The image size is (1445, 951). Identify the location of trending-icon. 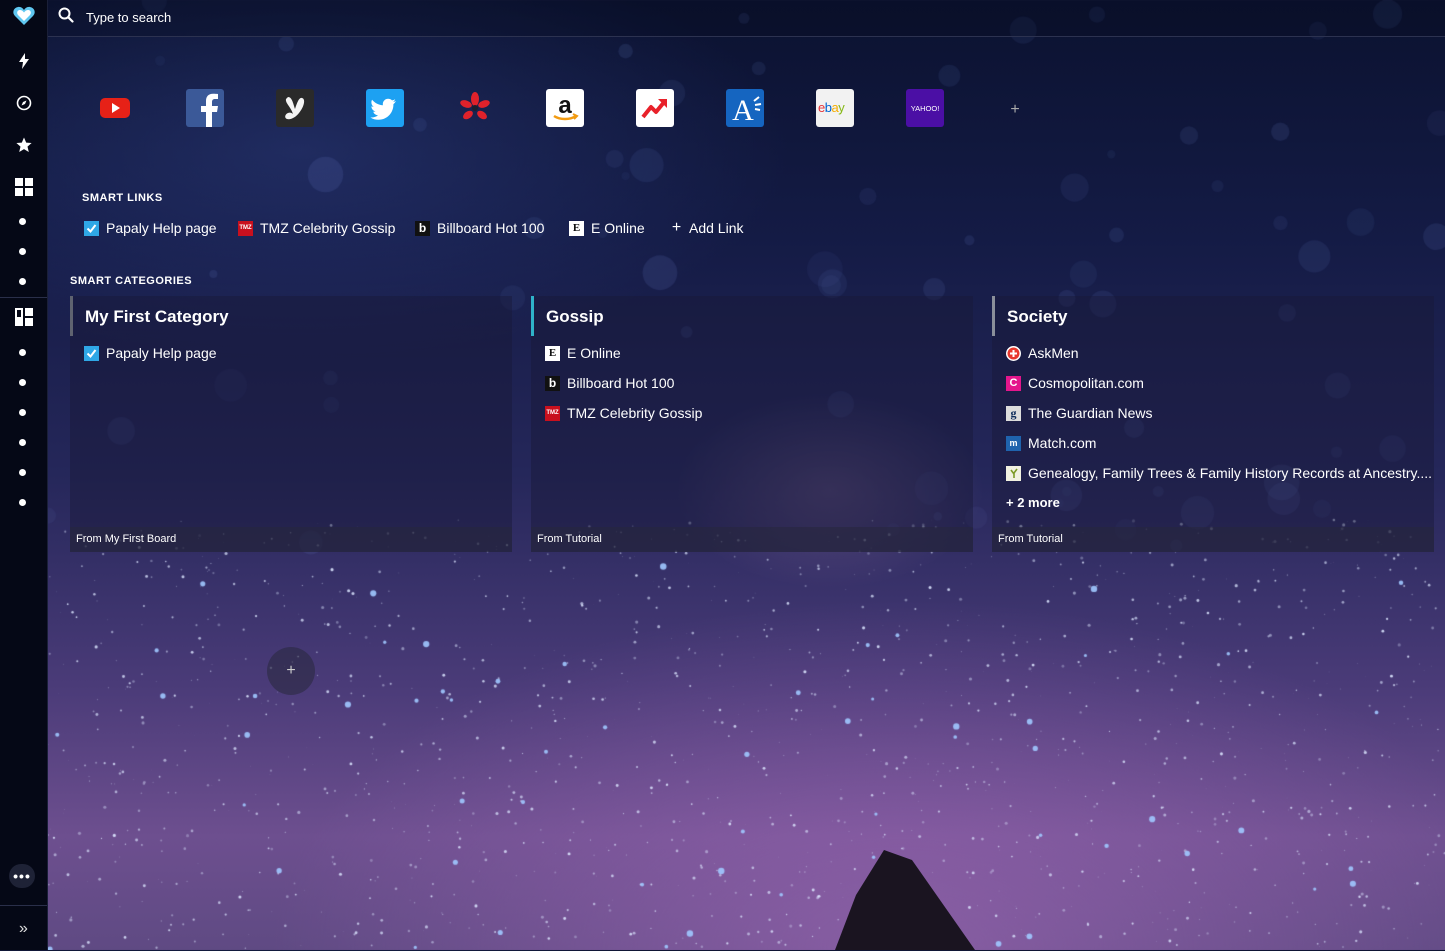
(654, 109).